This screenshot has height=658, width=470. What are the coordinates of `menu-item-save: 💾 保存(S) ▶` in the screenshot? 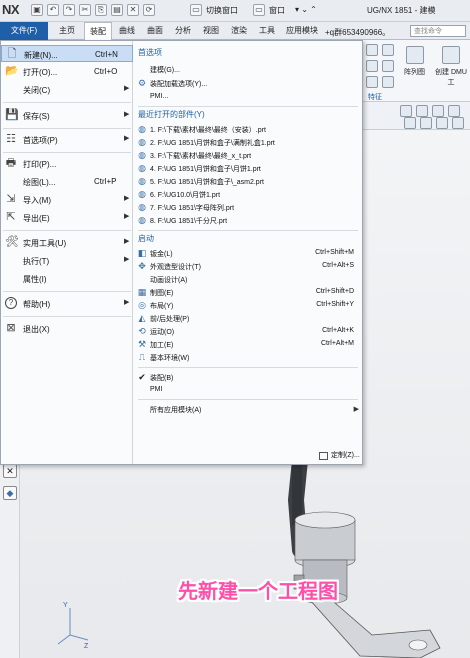 It's located at (67, 115).